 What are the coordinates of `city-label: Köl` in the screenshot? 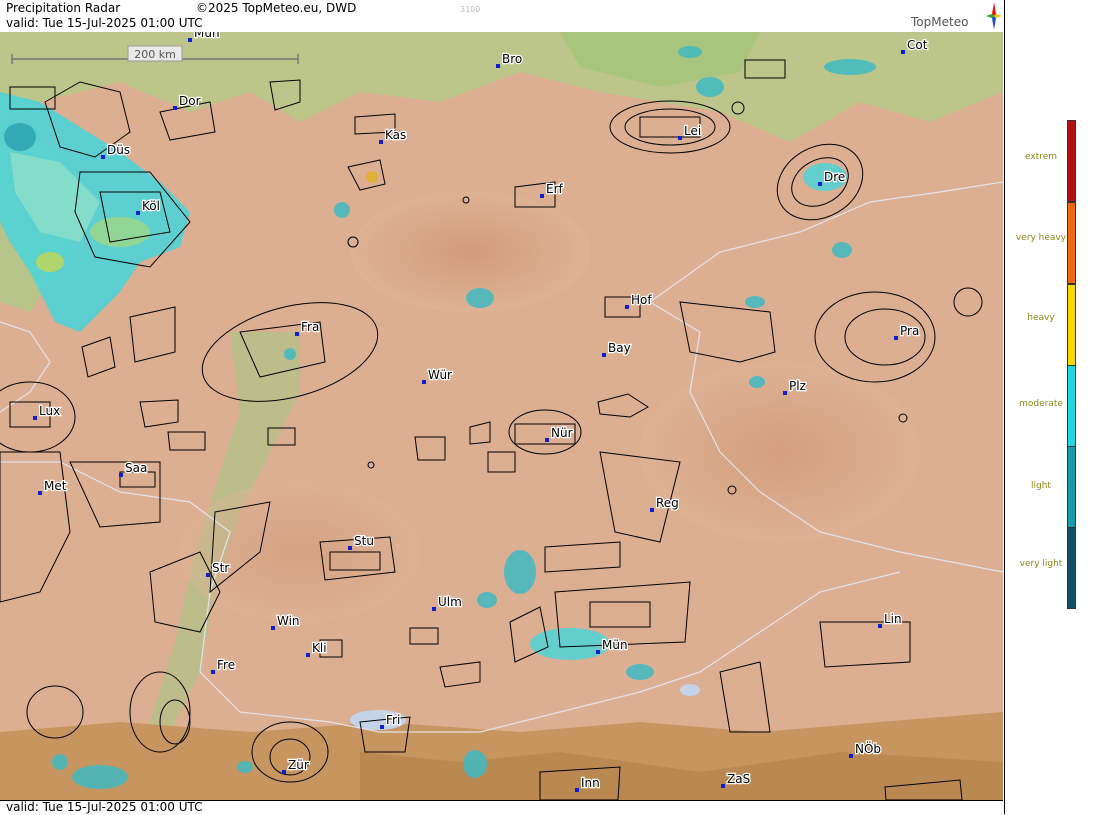 It's located at (151, 206).